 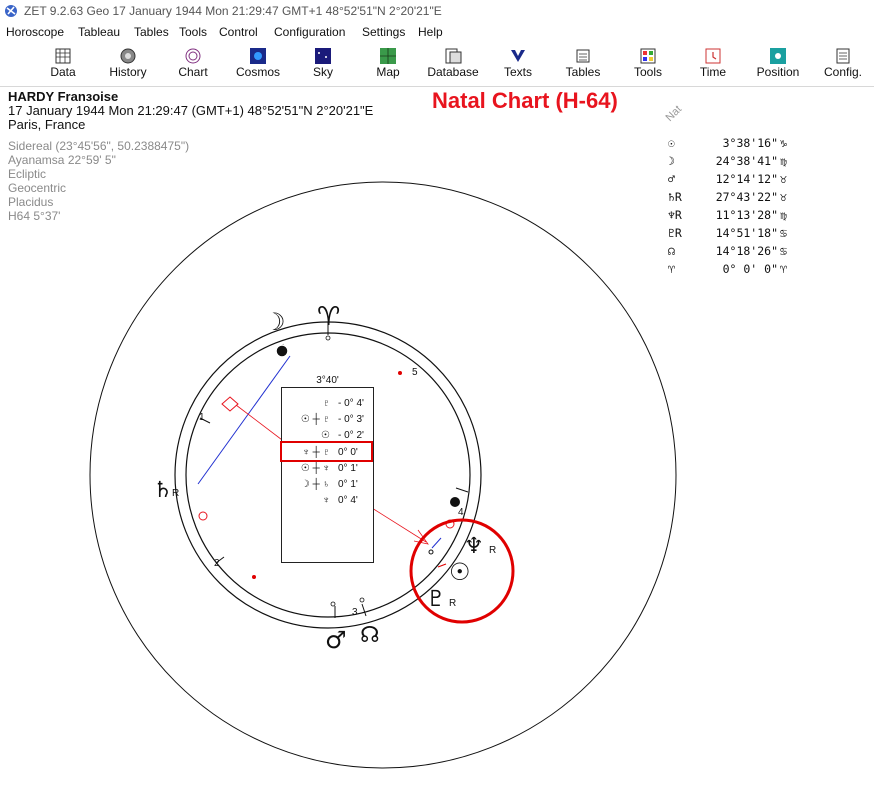 I want to click on midpoint-row: ☉ ┼ ♆ 0° 1', so click(x=329, y=468).